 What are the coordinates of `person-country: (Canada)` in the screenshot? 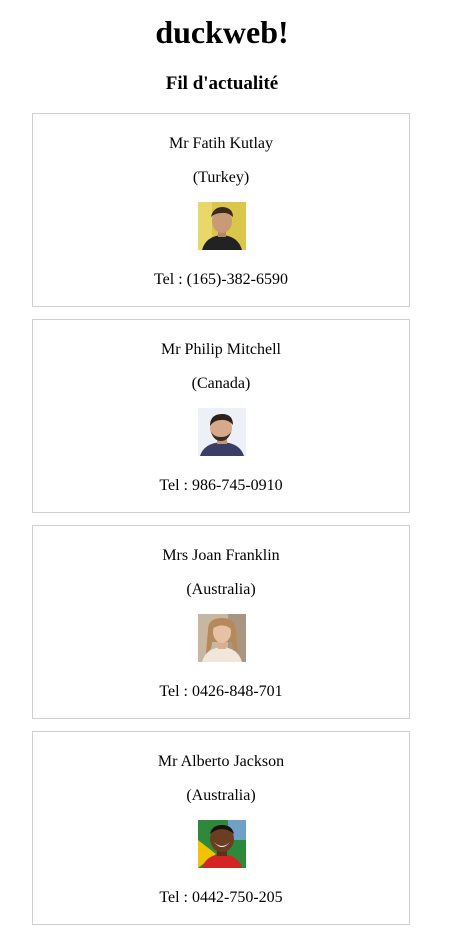 It's located at (221, 383).